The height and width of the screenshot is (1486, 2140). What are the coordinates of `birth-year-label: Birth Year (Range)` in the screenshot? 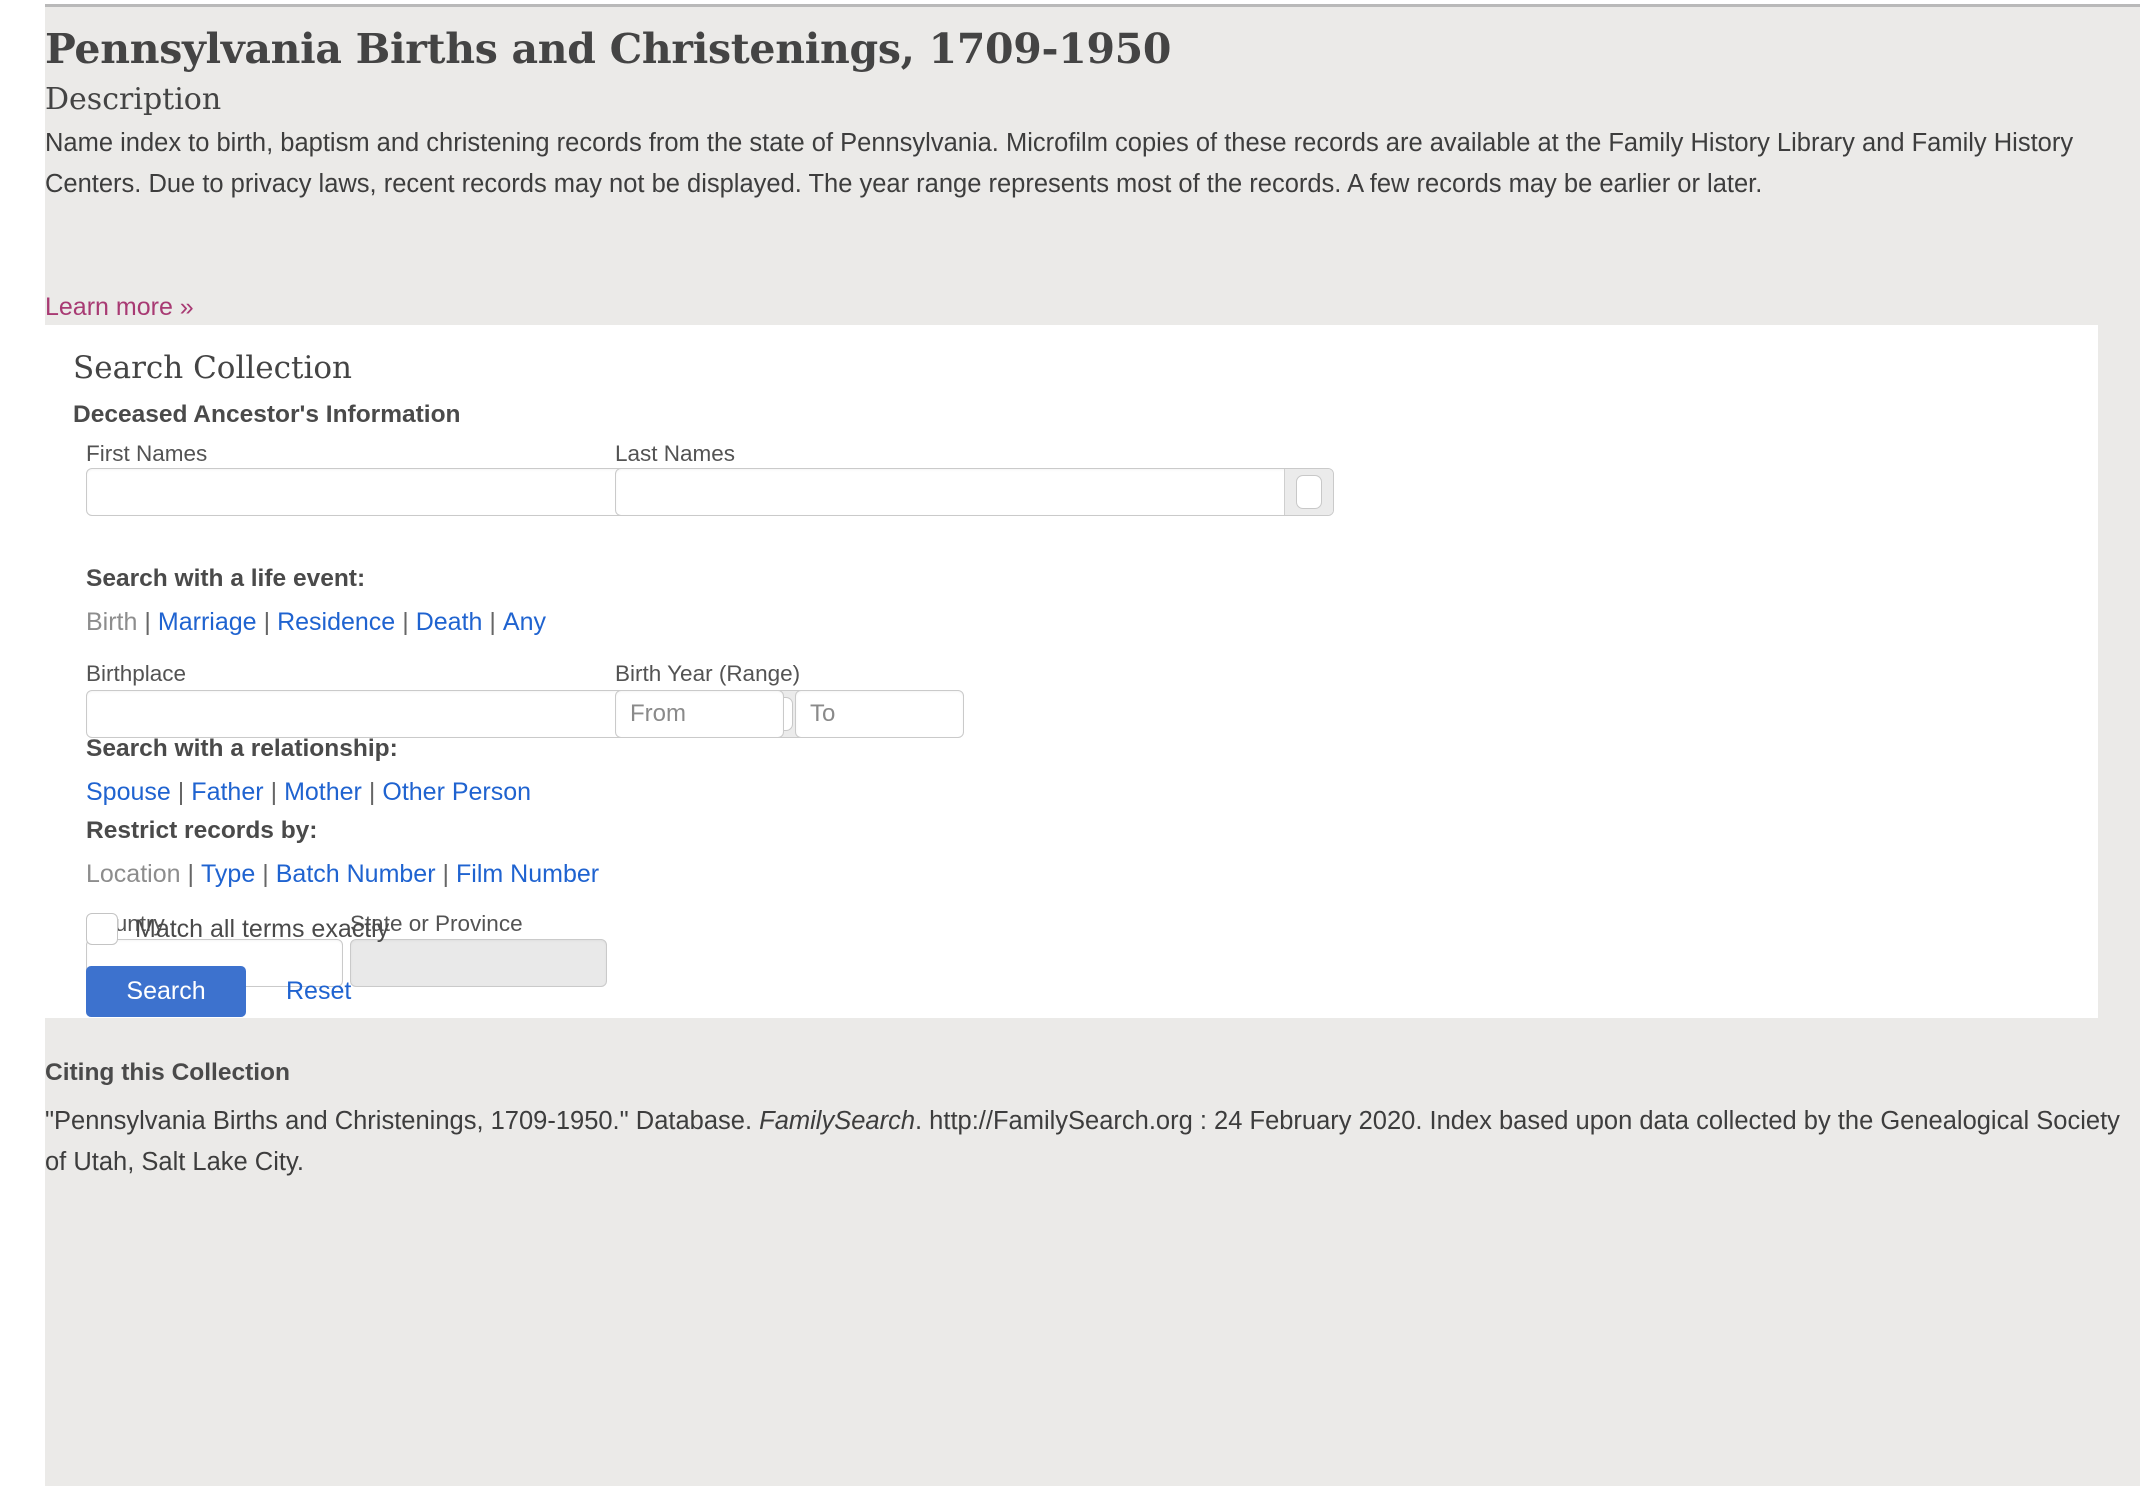 It's located at (708, 673).